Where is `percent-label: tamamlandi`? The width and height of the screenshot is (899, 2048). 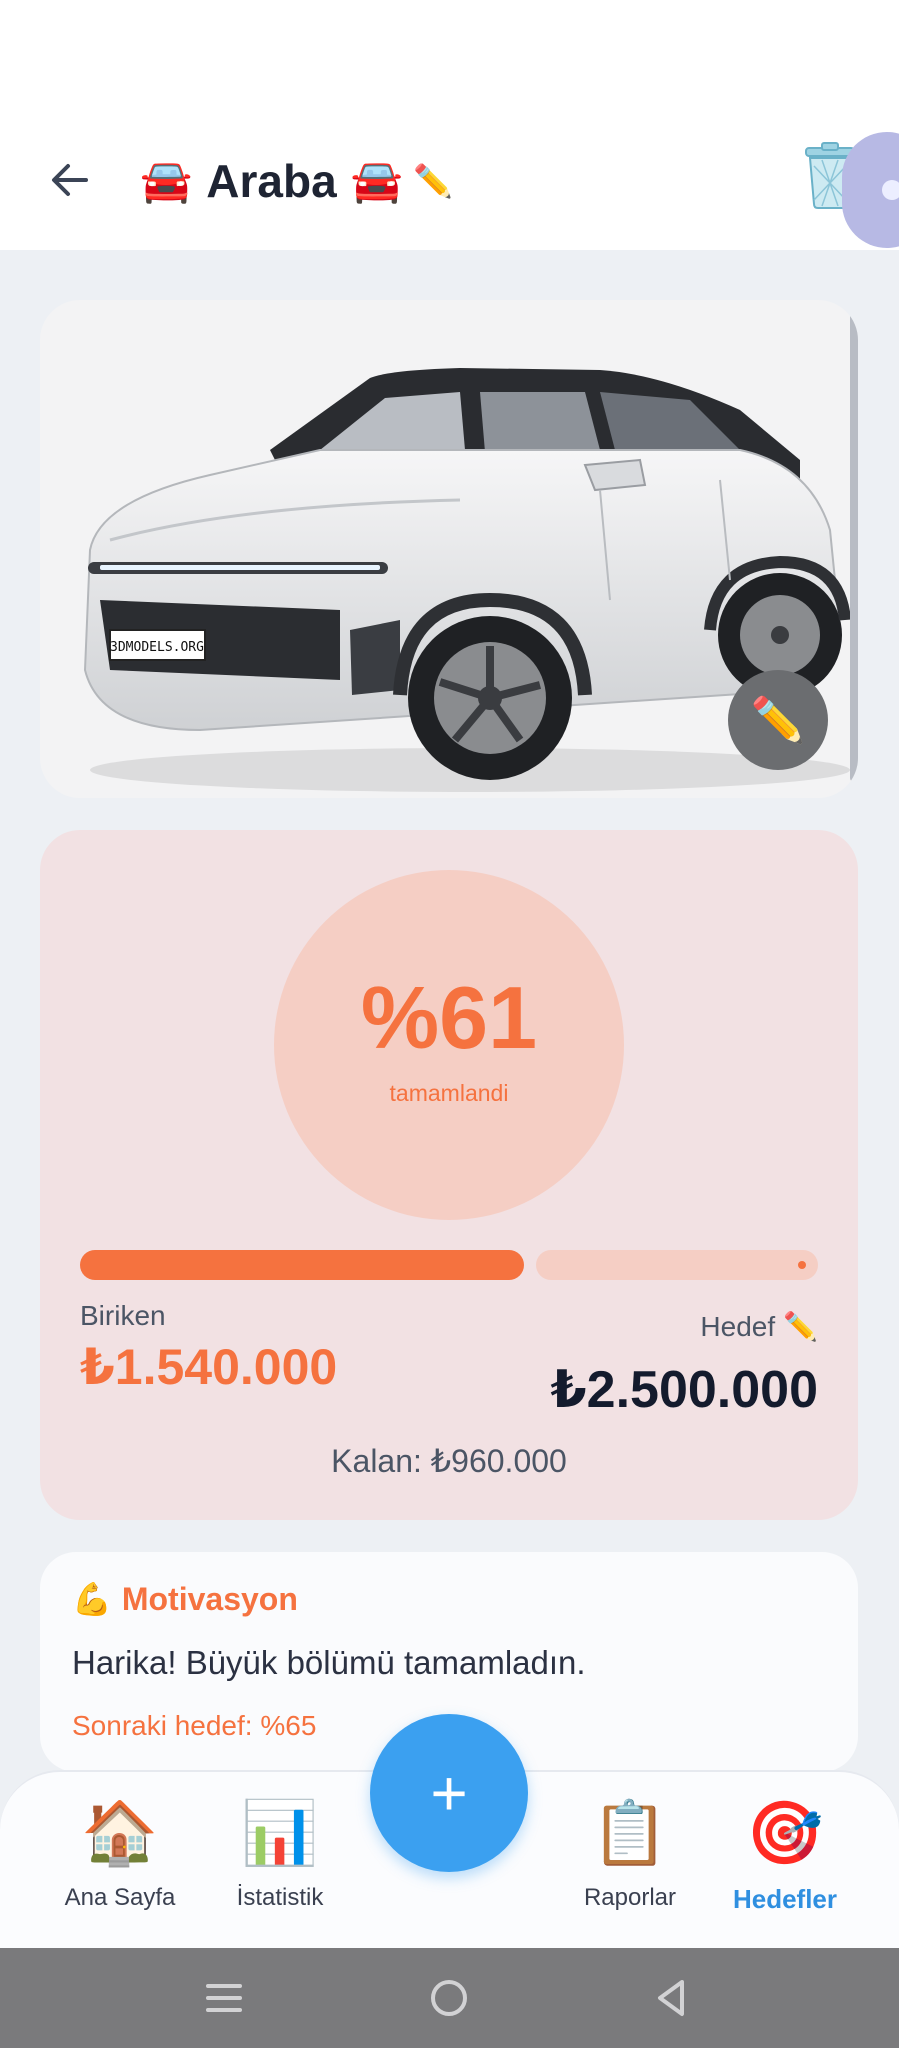 percent-label: tamamlandi is located at coordinates (449, 1092).